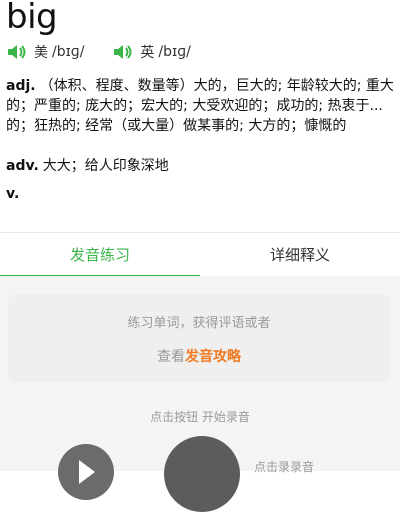 This screenshot has width=400, height=512. Describe the element at coordinates (300, 254) in the screenshot. I see `tab-detailed-definition: 详细释义` at that location.